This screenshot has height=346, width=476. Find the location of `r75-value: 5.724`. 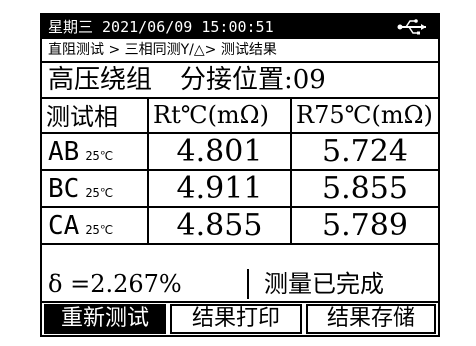

r75-value: 5.724 is located at coordinates (364, 151).